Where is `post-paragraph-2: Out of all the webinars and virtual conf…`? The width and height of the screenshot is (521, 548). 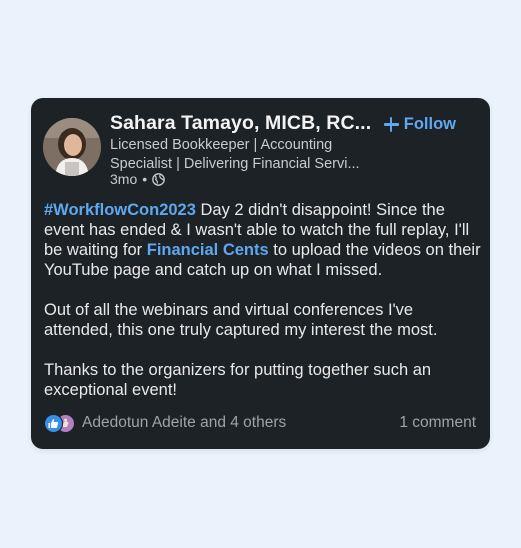
post-paragraph-2: Out of all the webinars and virtual conf… is located at coordinates (241, 320).